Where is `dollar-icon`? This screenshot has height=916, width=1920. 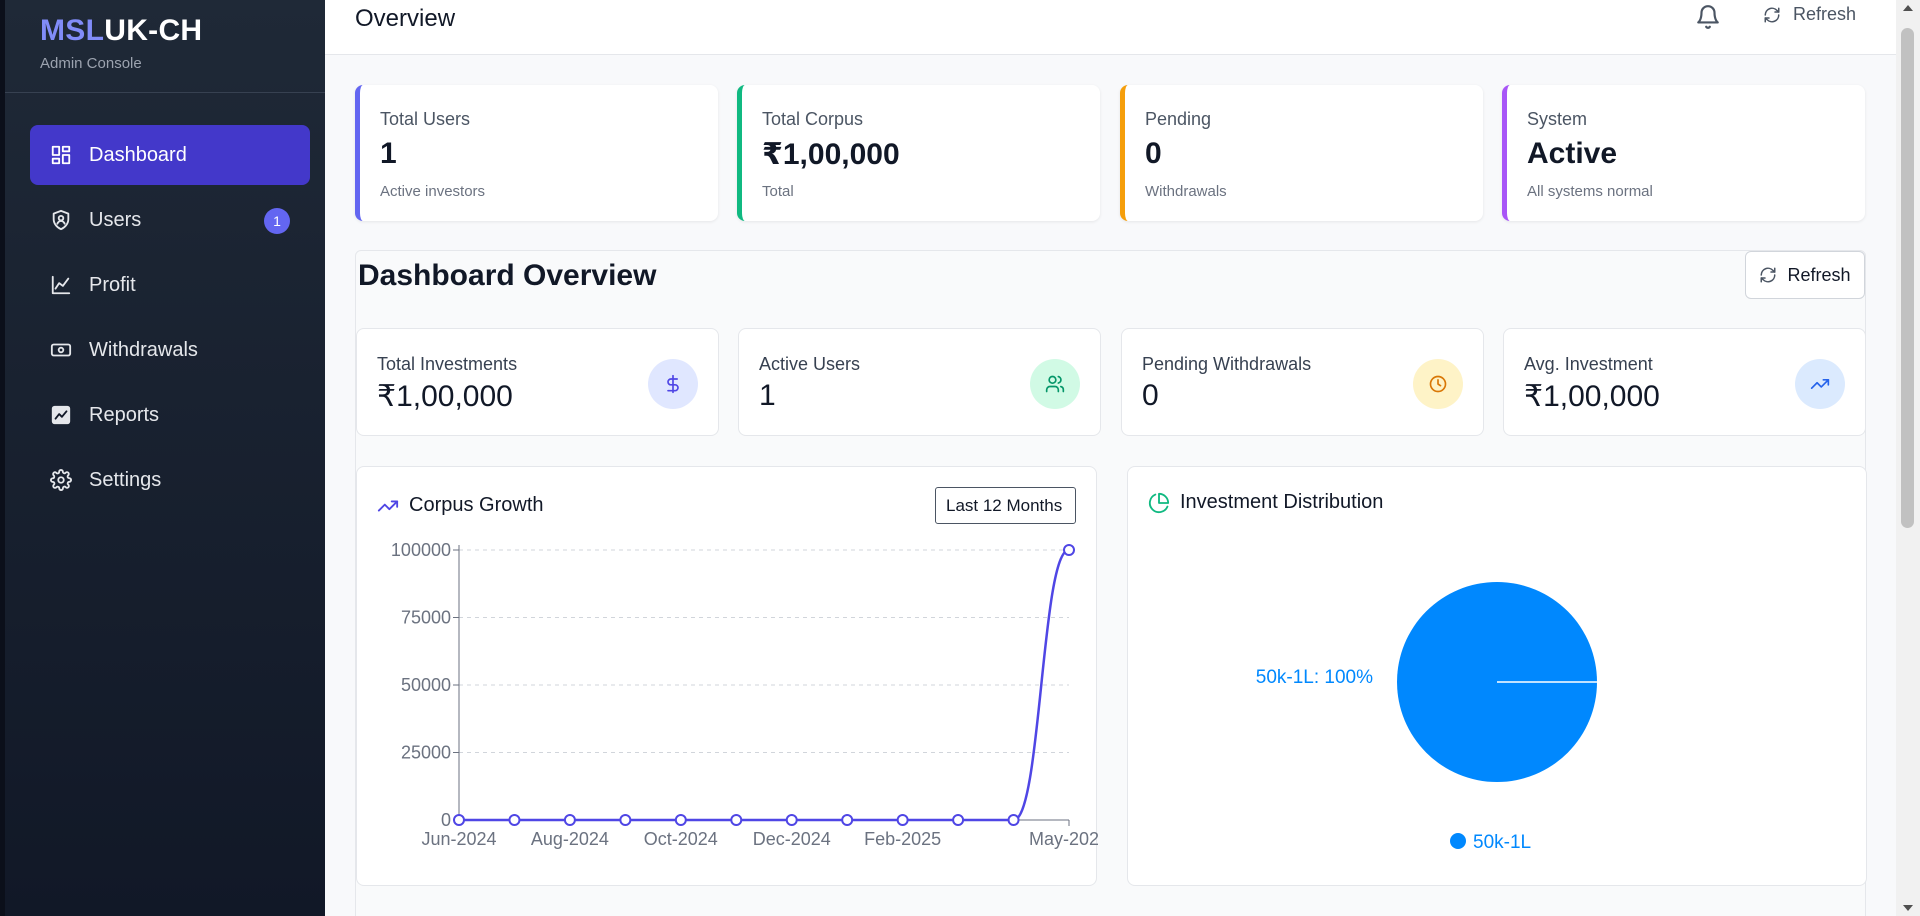
dollar-icon is located at coordinates (673, 384).